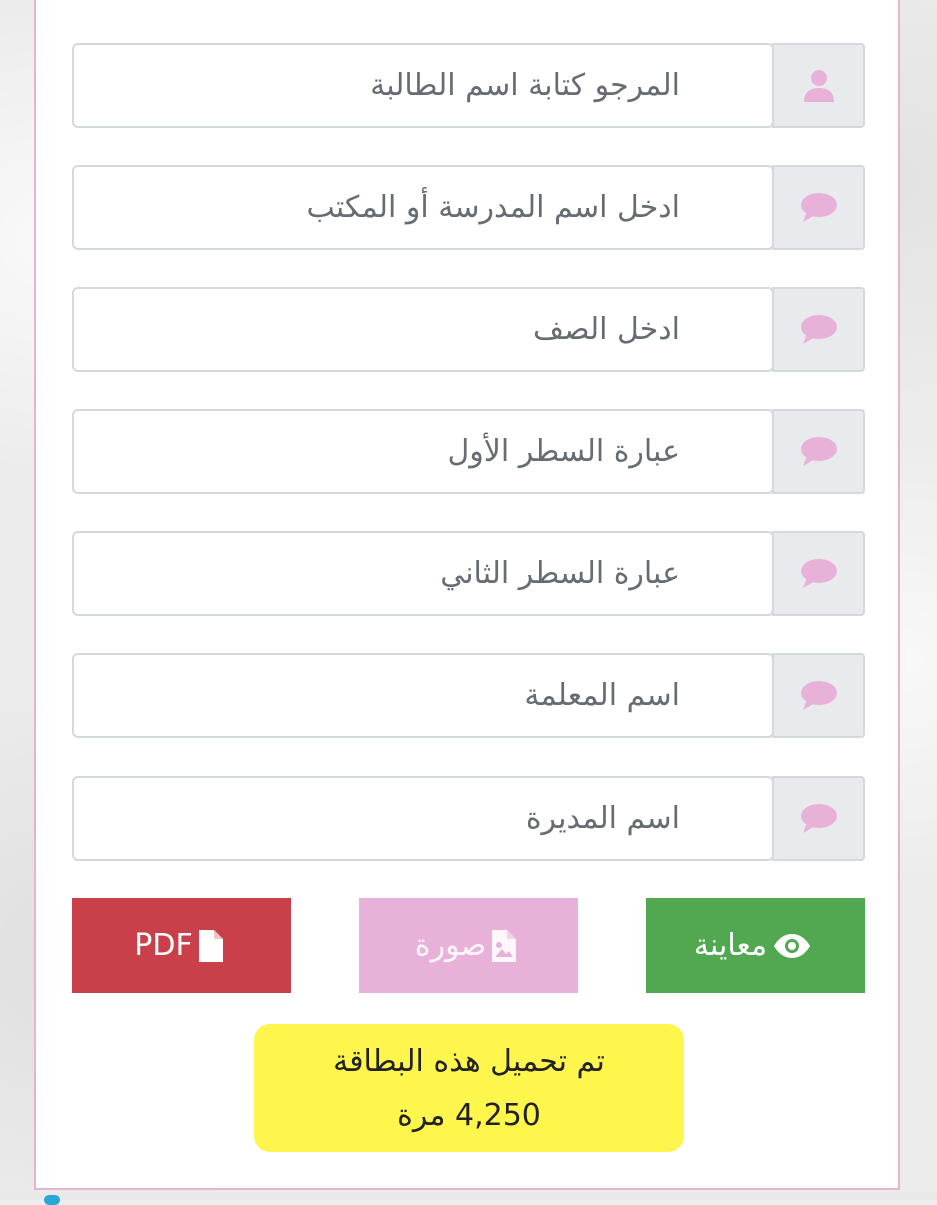  I want to click on user-icon, so click(818, 85).